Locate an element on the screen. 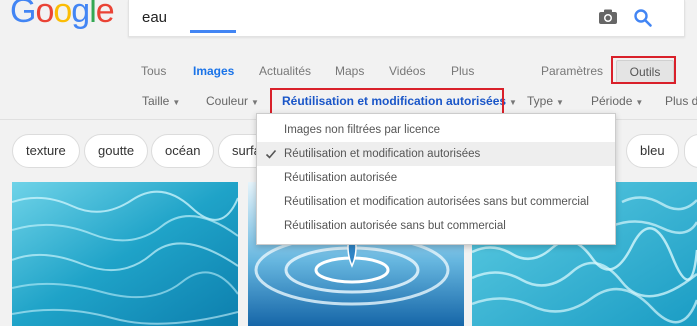 This screenshot has width=697, height=326. filter-type: Type ▼ is located at coordinates (545, 101).